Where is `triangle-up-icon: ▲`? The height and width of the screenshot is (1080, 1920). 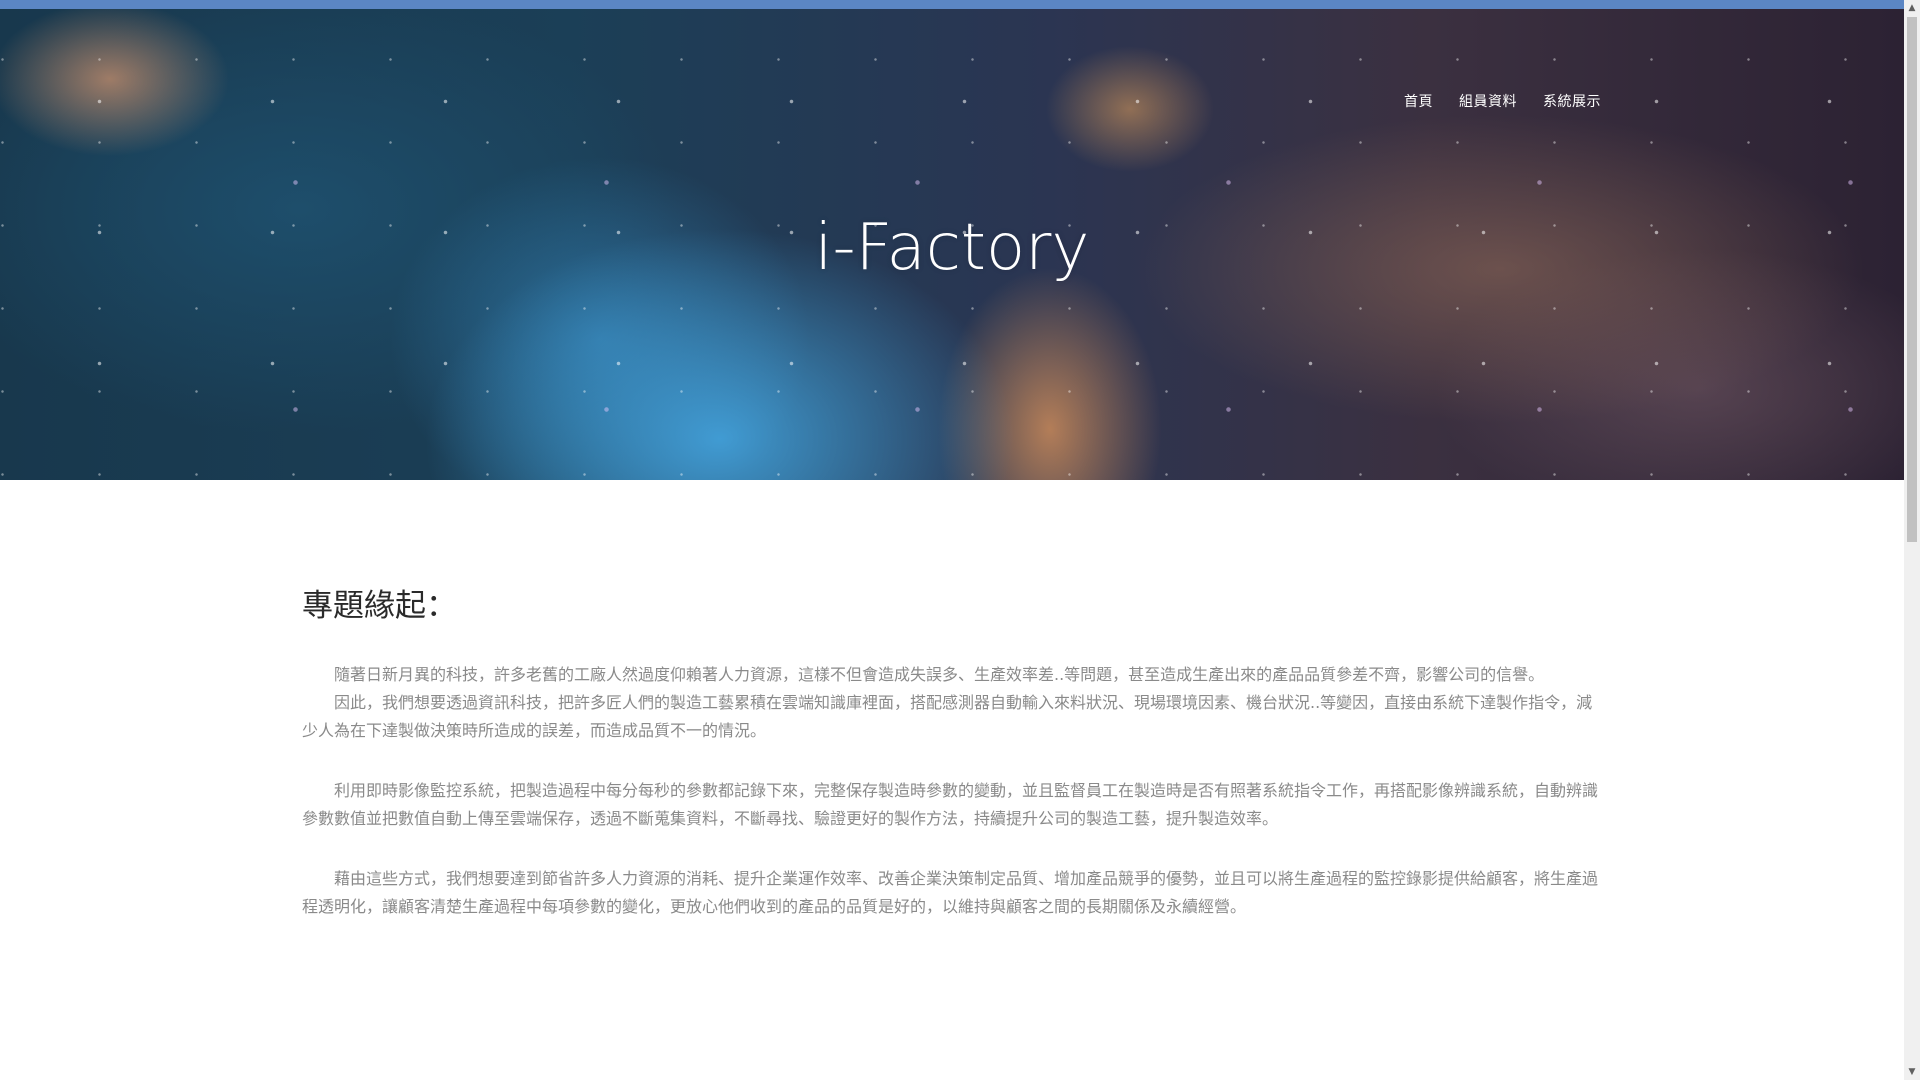 triangle-up-icon: ▲ is located at coordinates (1912, 8).